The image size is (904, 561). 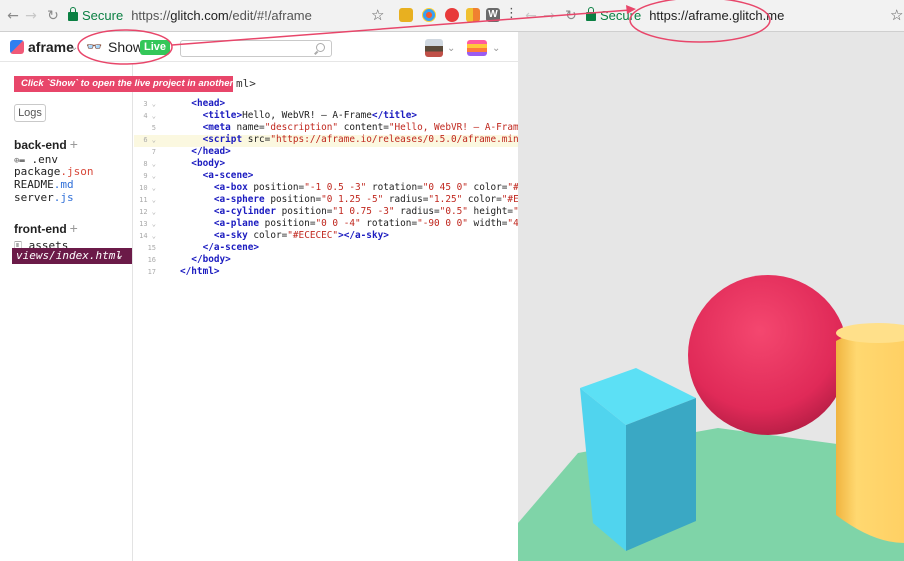 What do you see at coordinates (53, 16) in the screenshot?
I see `reload-icon: ↻` at bounding box center [53, 16].